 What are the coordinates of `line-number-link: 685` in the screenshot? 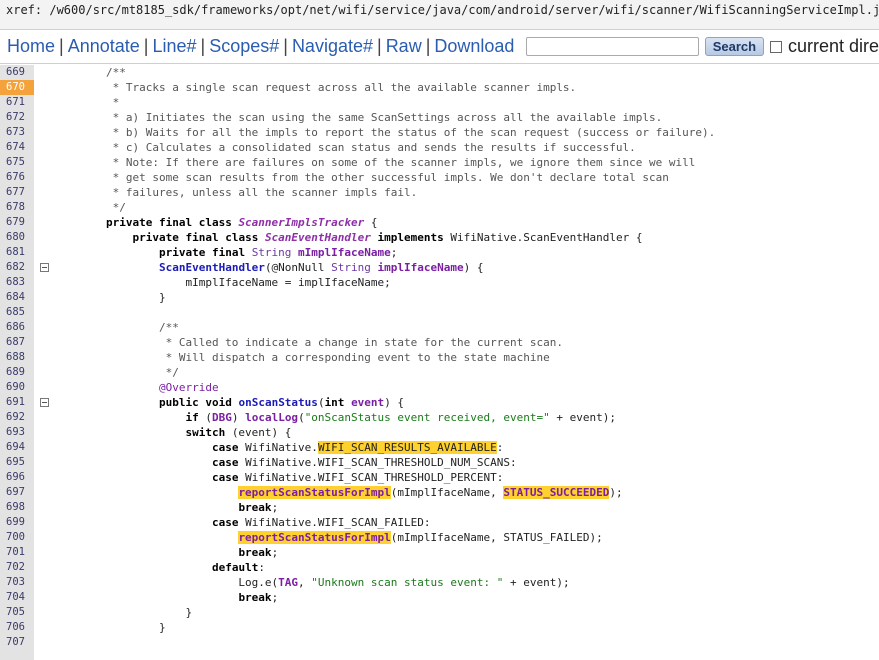 It's located at (17, 312).